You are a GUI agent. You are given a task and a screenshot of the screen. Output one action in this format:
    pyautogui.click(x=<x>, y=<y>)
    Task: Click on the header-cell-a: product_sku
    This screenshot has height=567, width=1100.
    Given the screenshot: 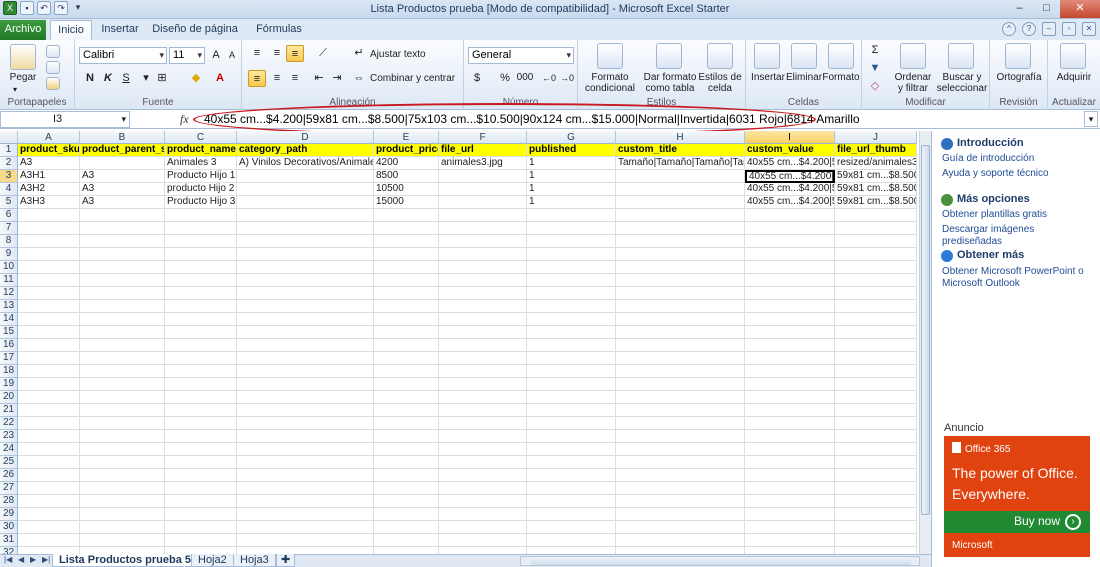 What is the action you would take?
    pyautogui.click(x=49, y=150)
    